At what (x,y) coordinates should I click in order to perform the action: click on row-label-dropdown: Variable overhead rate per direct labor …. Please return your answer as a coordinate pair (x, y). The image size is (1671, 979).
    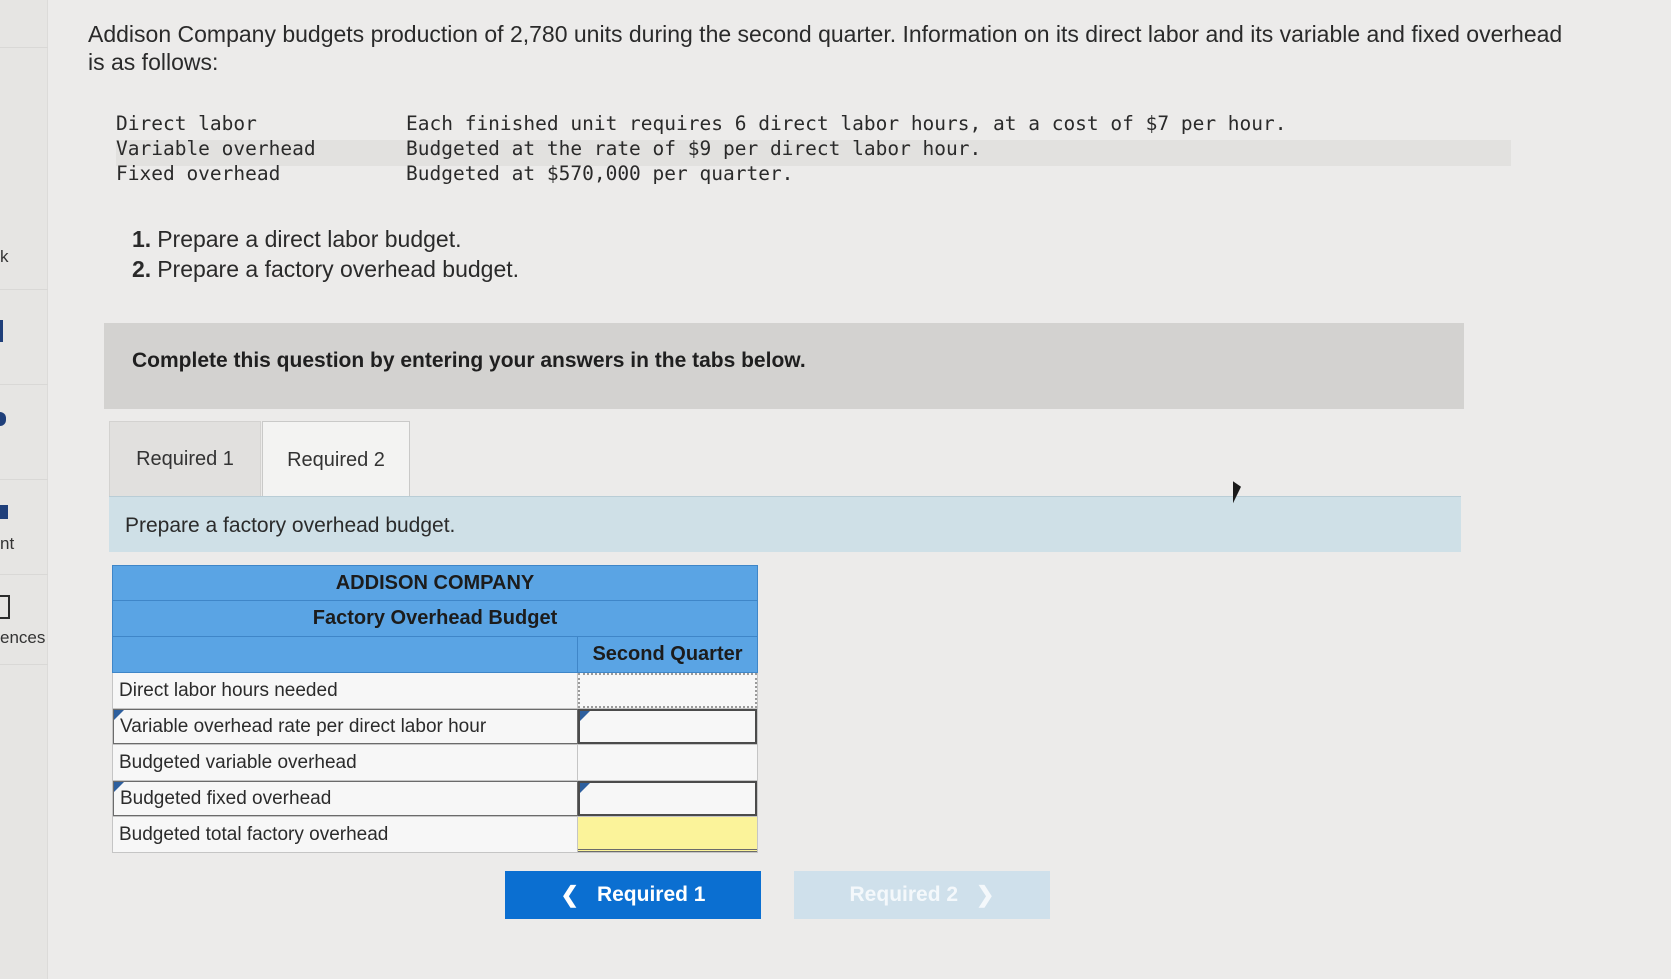
    Looking at the image, I should click on (345, 726).